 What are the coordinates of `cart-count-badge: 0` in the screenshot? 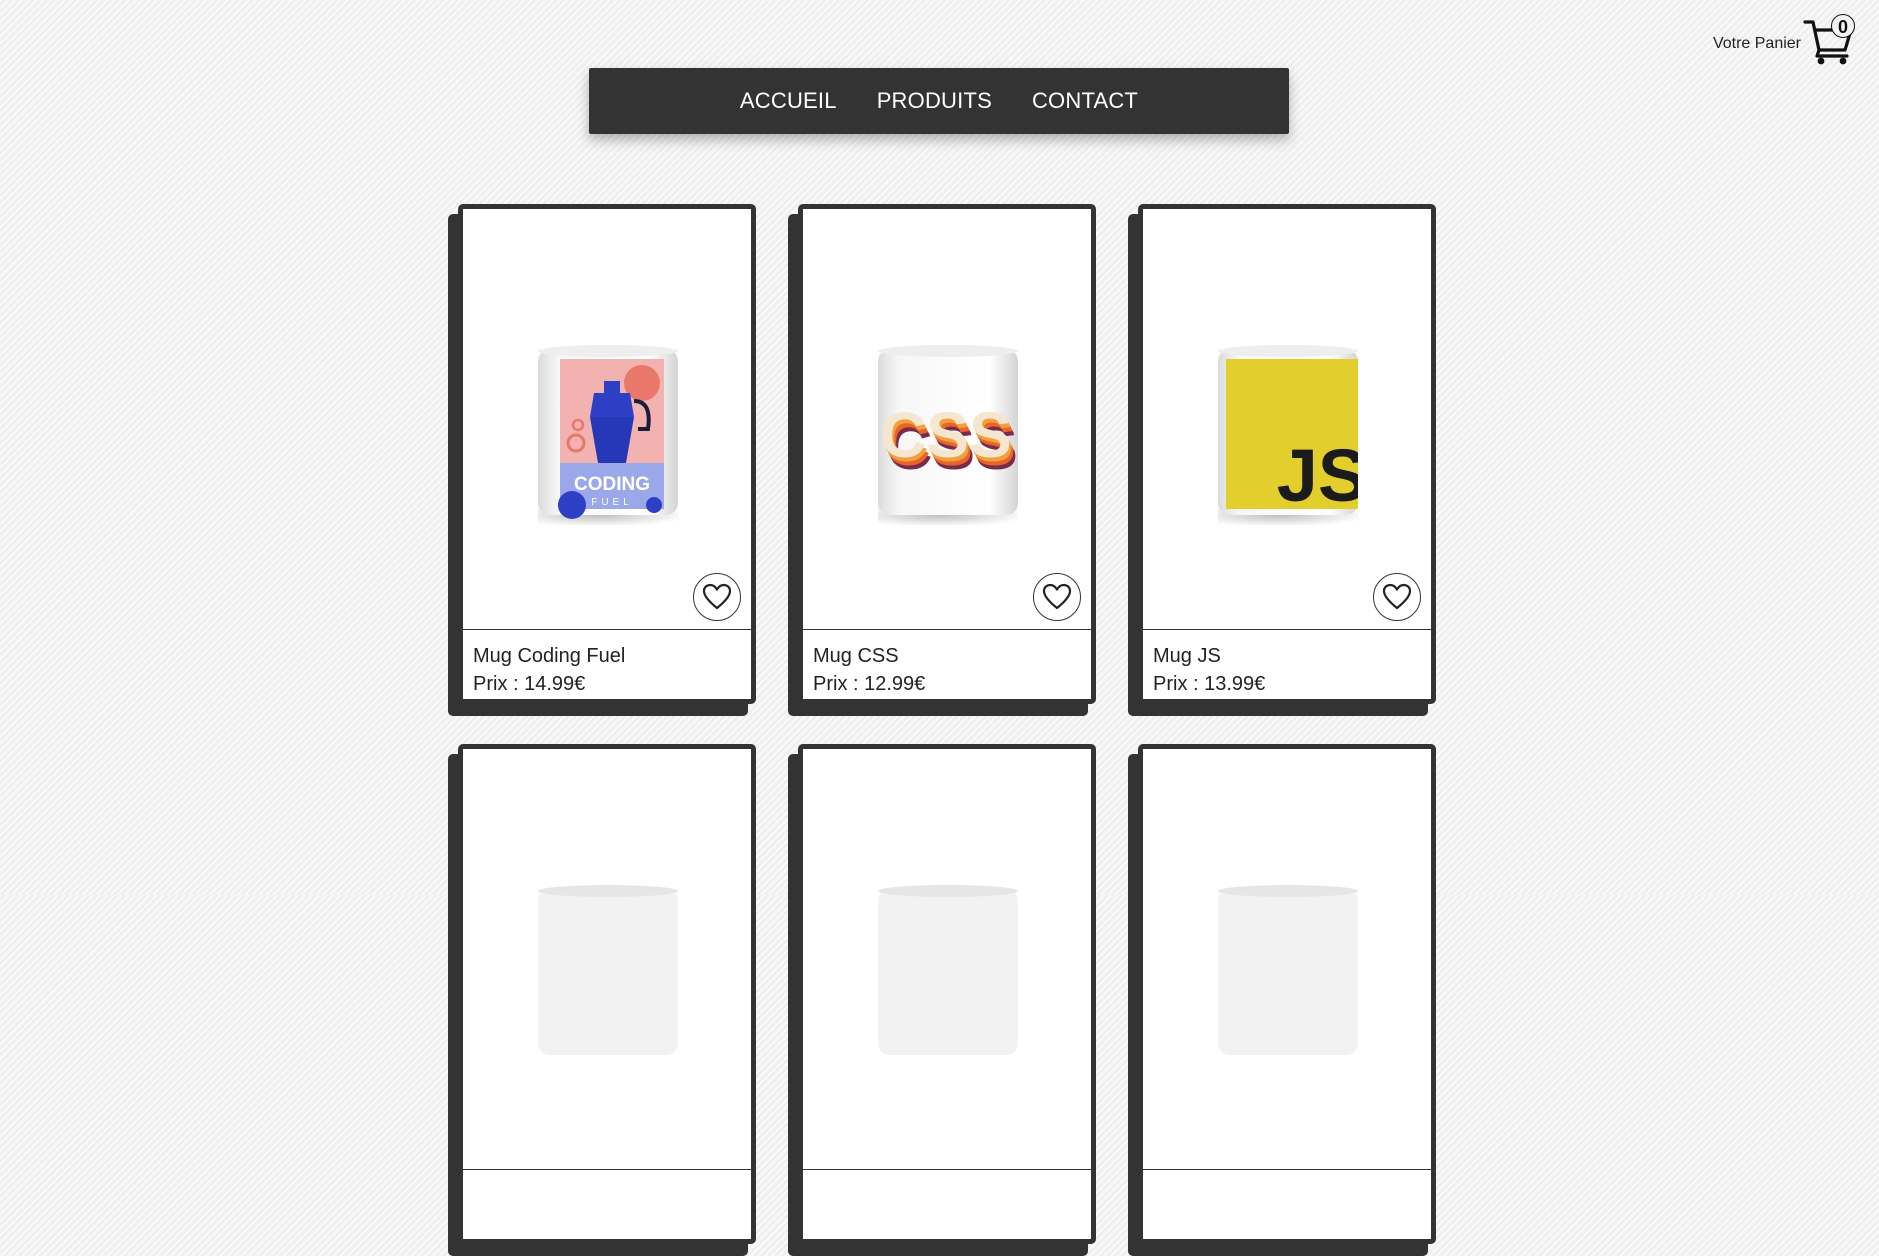 It's located at (1843, 26).